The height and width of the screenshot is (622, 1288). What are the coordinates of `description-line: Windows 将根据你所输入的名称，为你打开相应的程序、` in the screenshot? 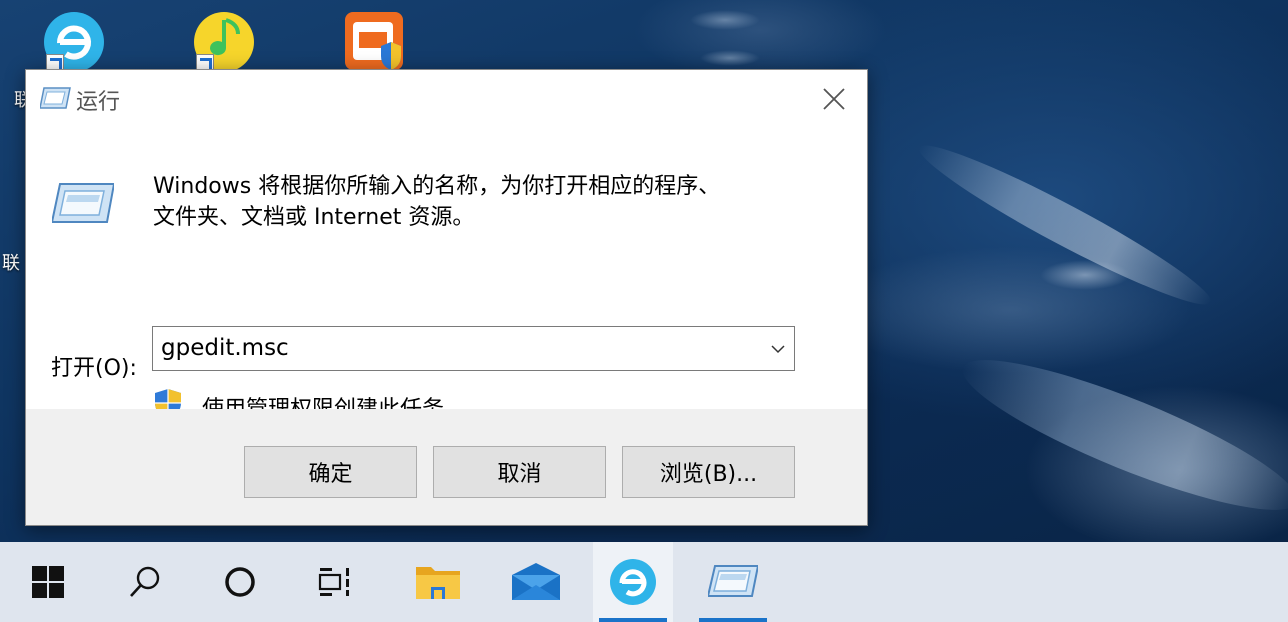 It's located at (437, 186).